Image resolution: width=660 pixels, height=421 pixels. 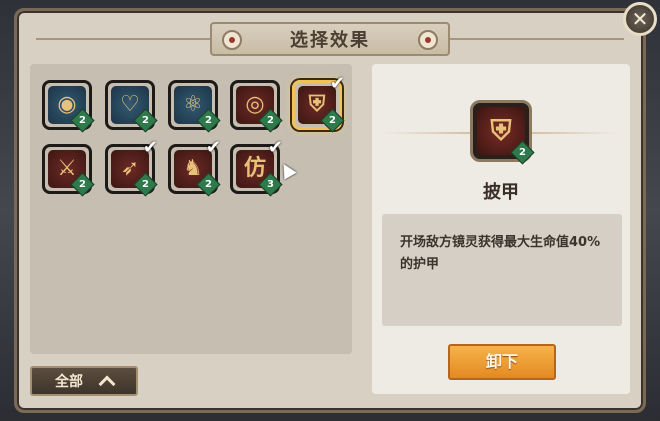 I want to click on effect-slot-5: ⛨ 2 ✔, so click(x=318, y=103).